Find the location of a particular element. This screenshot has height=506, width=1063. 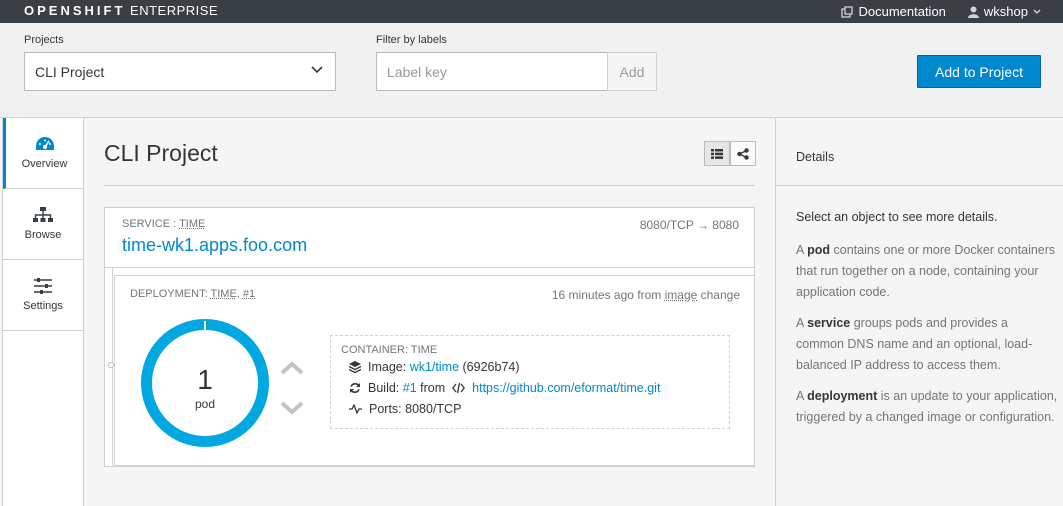

pulse-icon is located at coordinates (355, 409).